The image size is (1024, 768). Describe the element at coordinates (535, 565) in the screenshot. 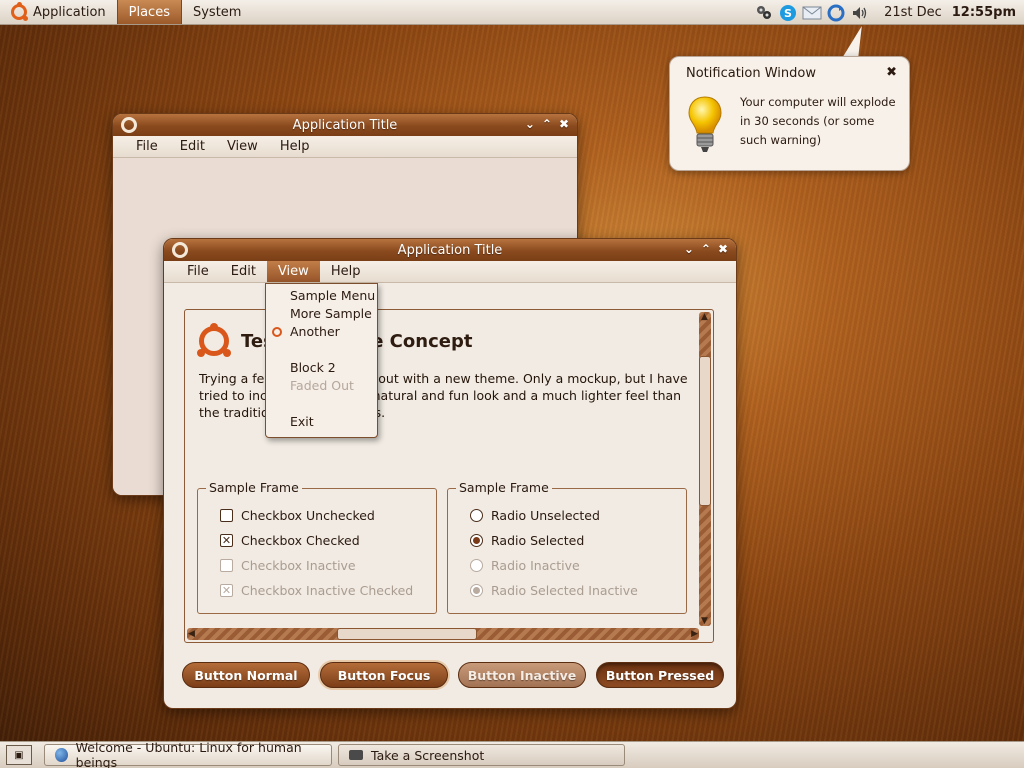

I see `radio-label: Radio Inactive` at that location.